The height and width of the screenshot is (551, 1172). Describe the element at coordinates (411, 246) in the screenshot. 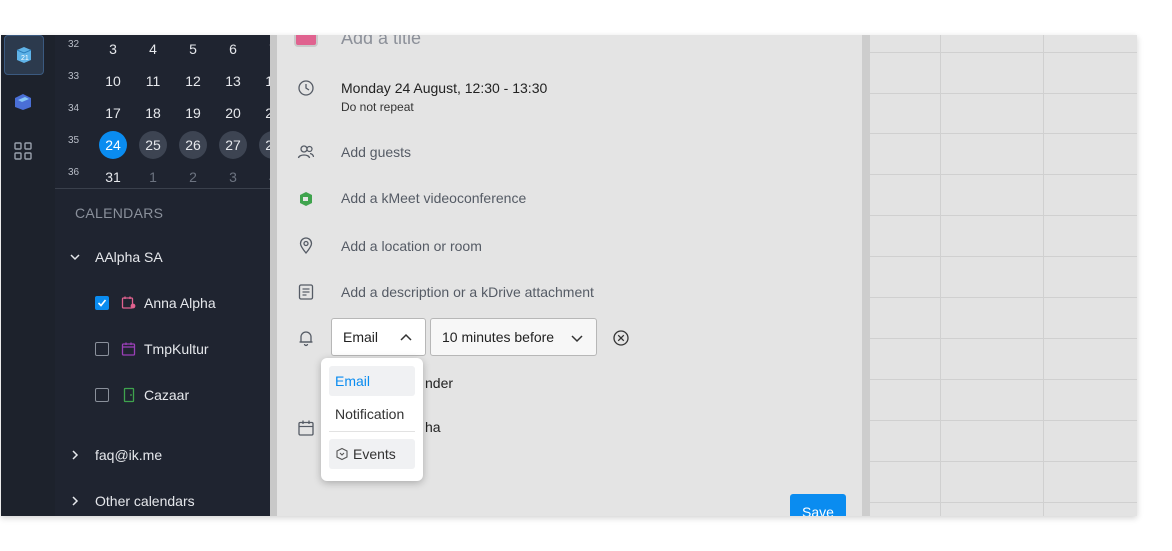

I see `add-location-field: Add a location or room` at that location.